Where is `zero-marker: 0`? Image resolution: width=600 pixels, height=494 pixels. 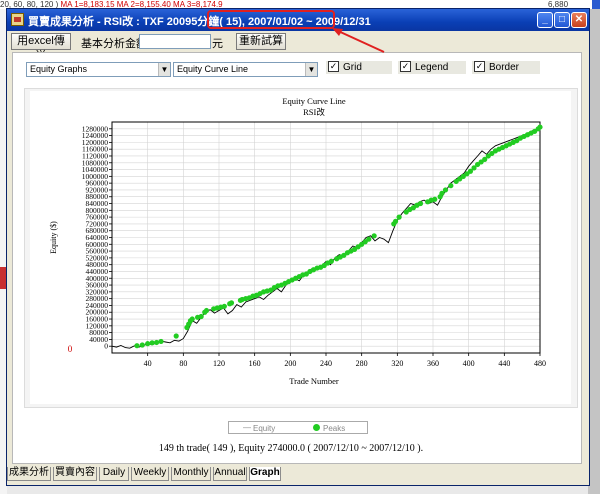
zero-marker: 0 is located at coordinates (70, 349).